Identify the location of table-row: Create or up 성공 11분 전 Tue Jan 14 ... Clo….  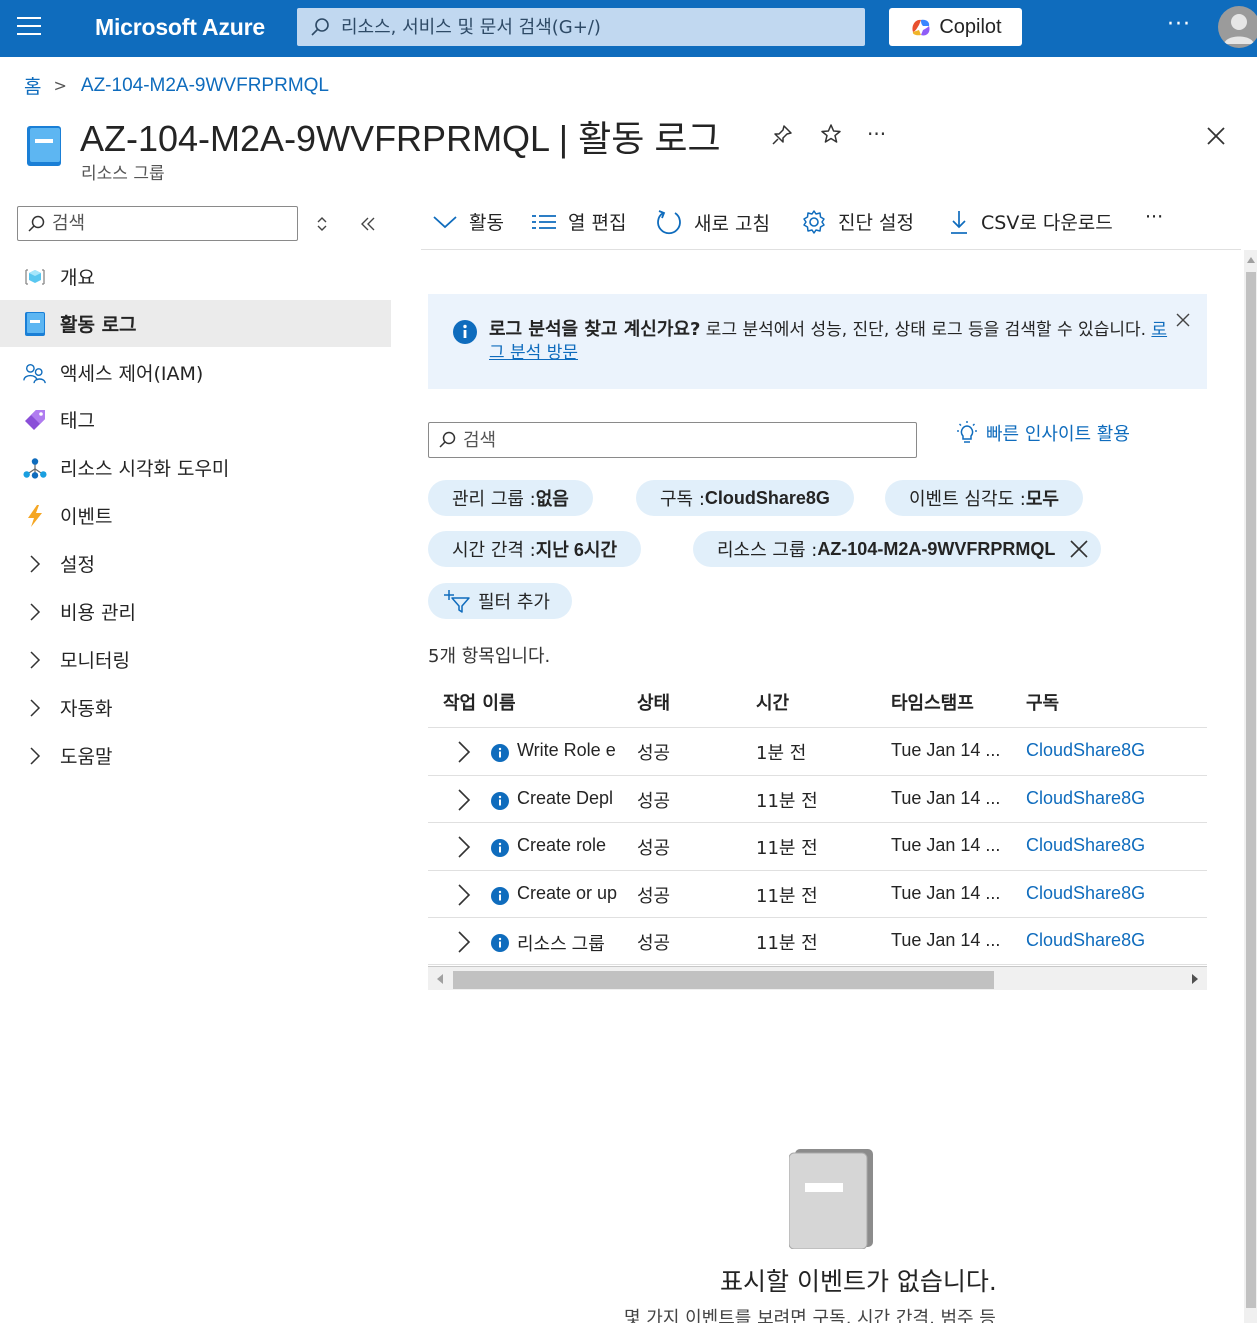
(817, 894).